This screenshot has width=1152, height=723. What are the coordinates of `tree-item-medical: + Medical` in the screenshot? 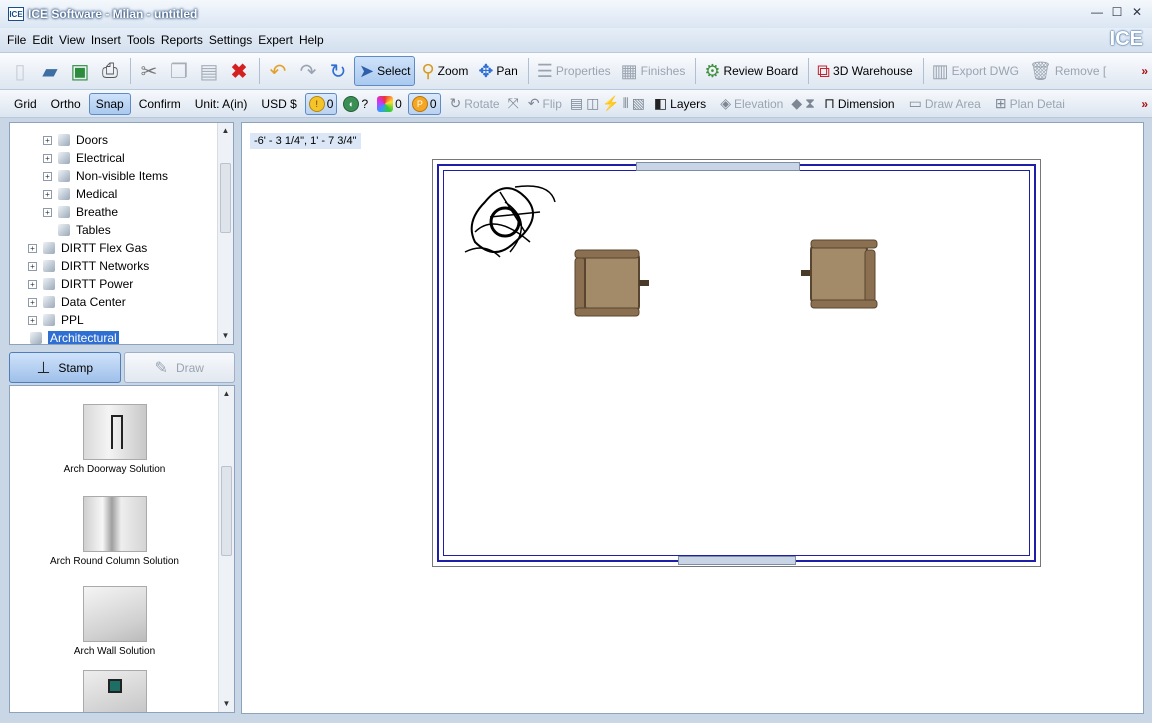 It's located at (114, 194).